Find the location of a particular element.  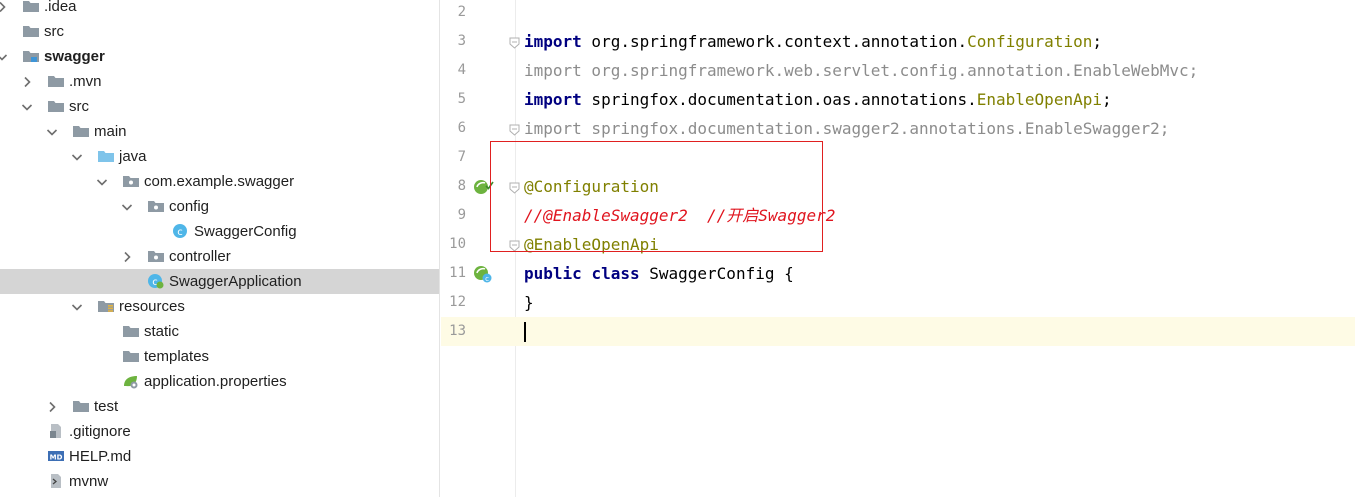

tree-item-label: swagger is located at coordinates (74, 56).